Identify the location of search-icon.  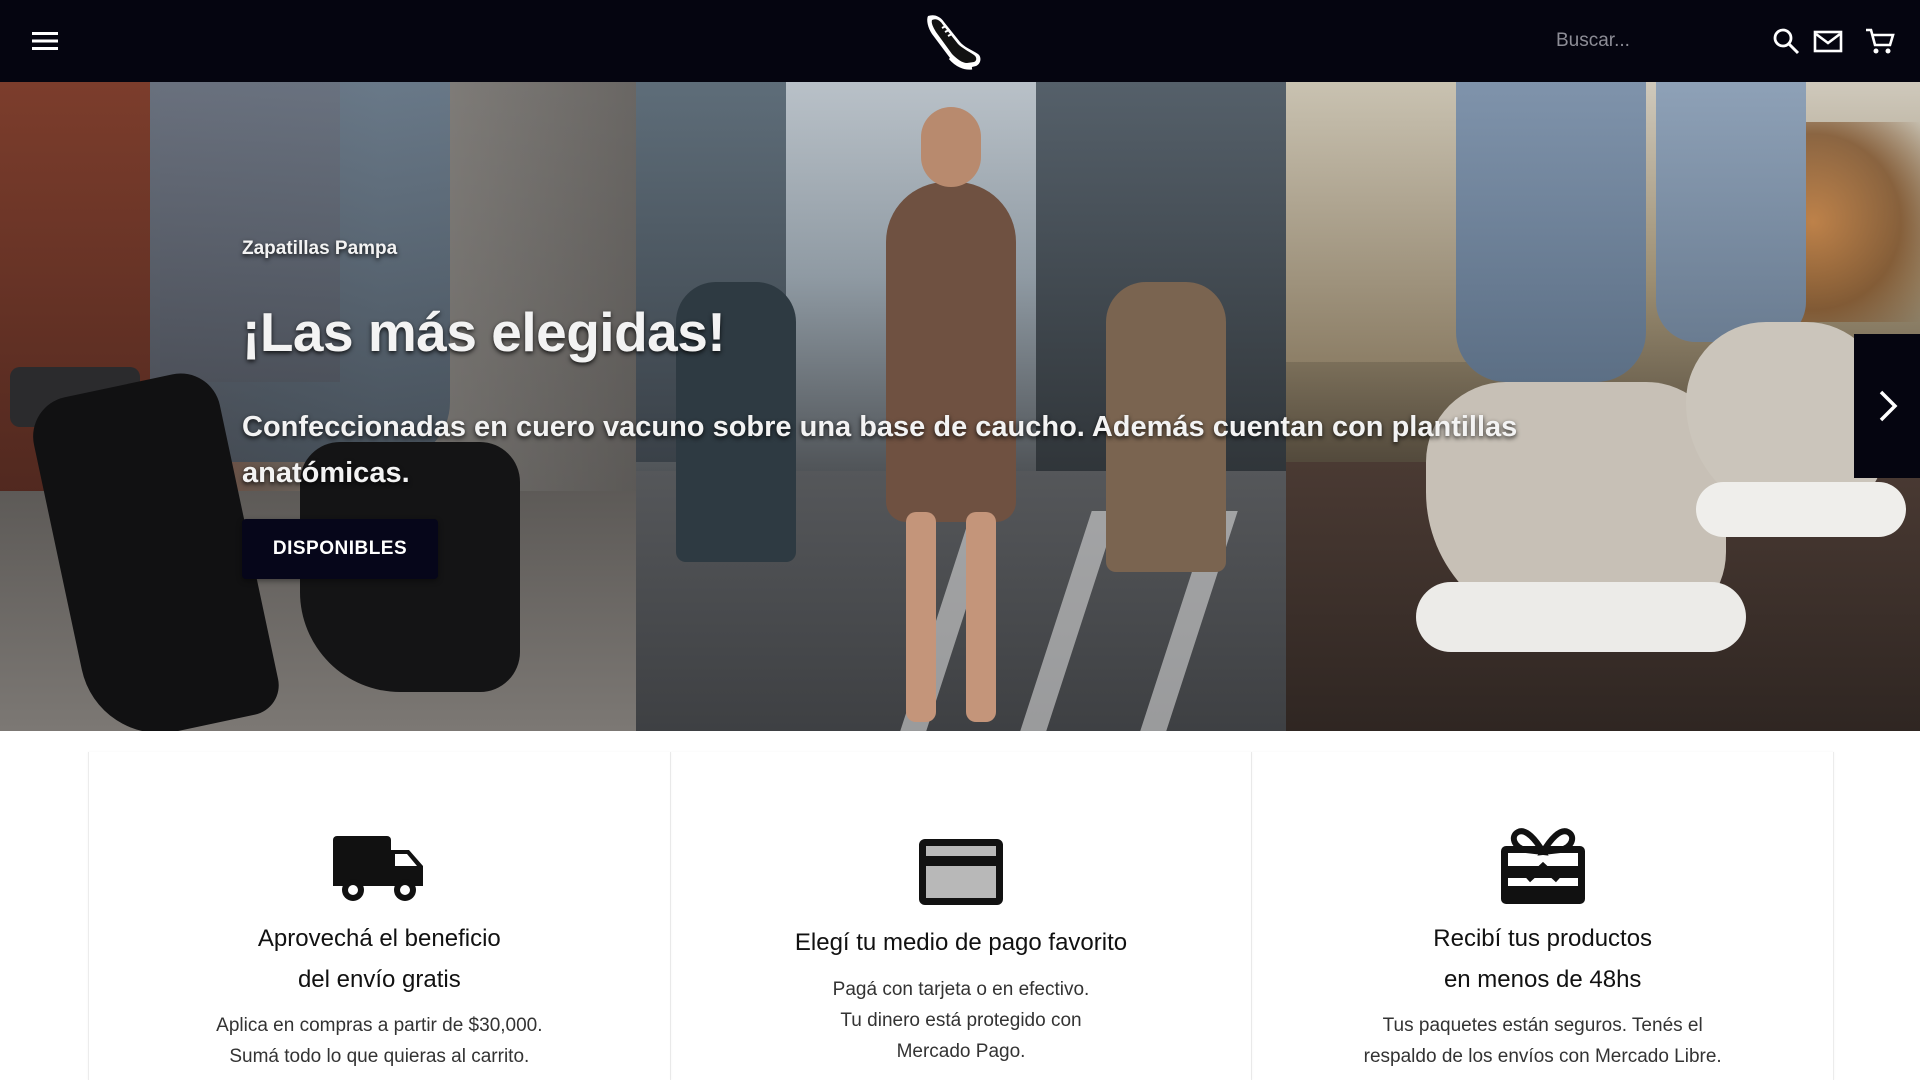
(1786, 41).